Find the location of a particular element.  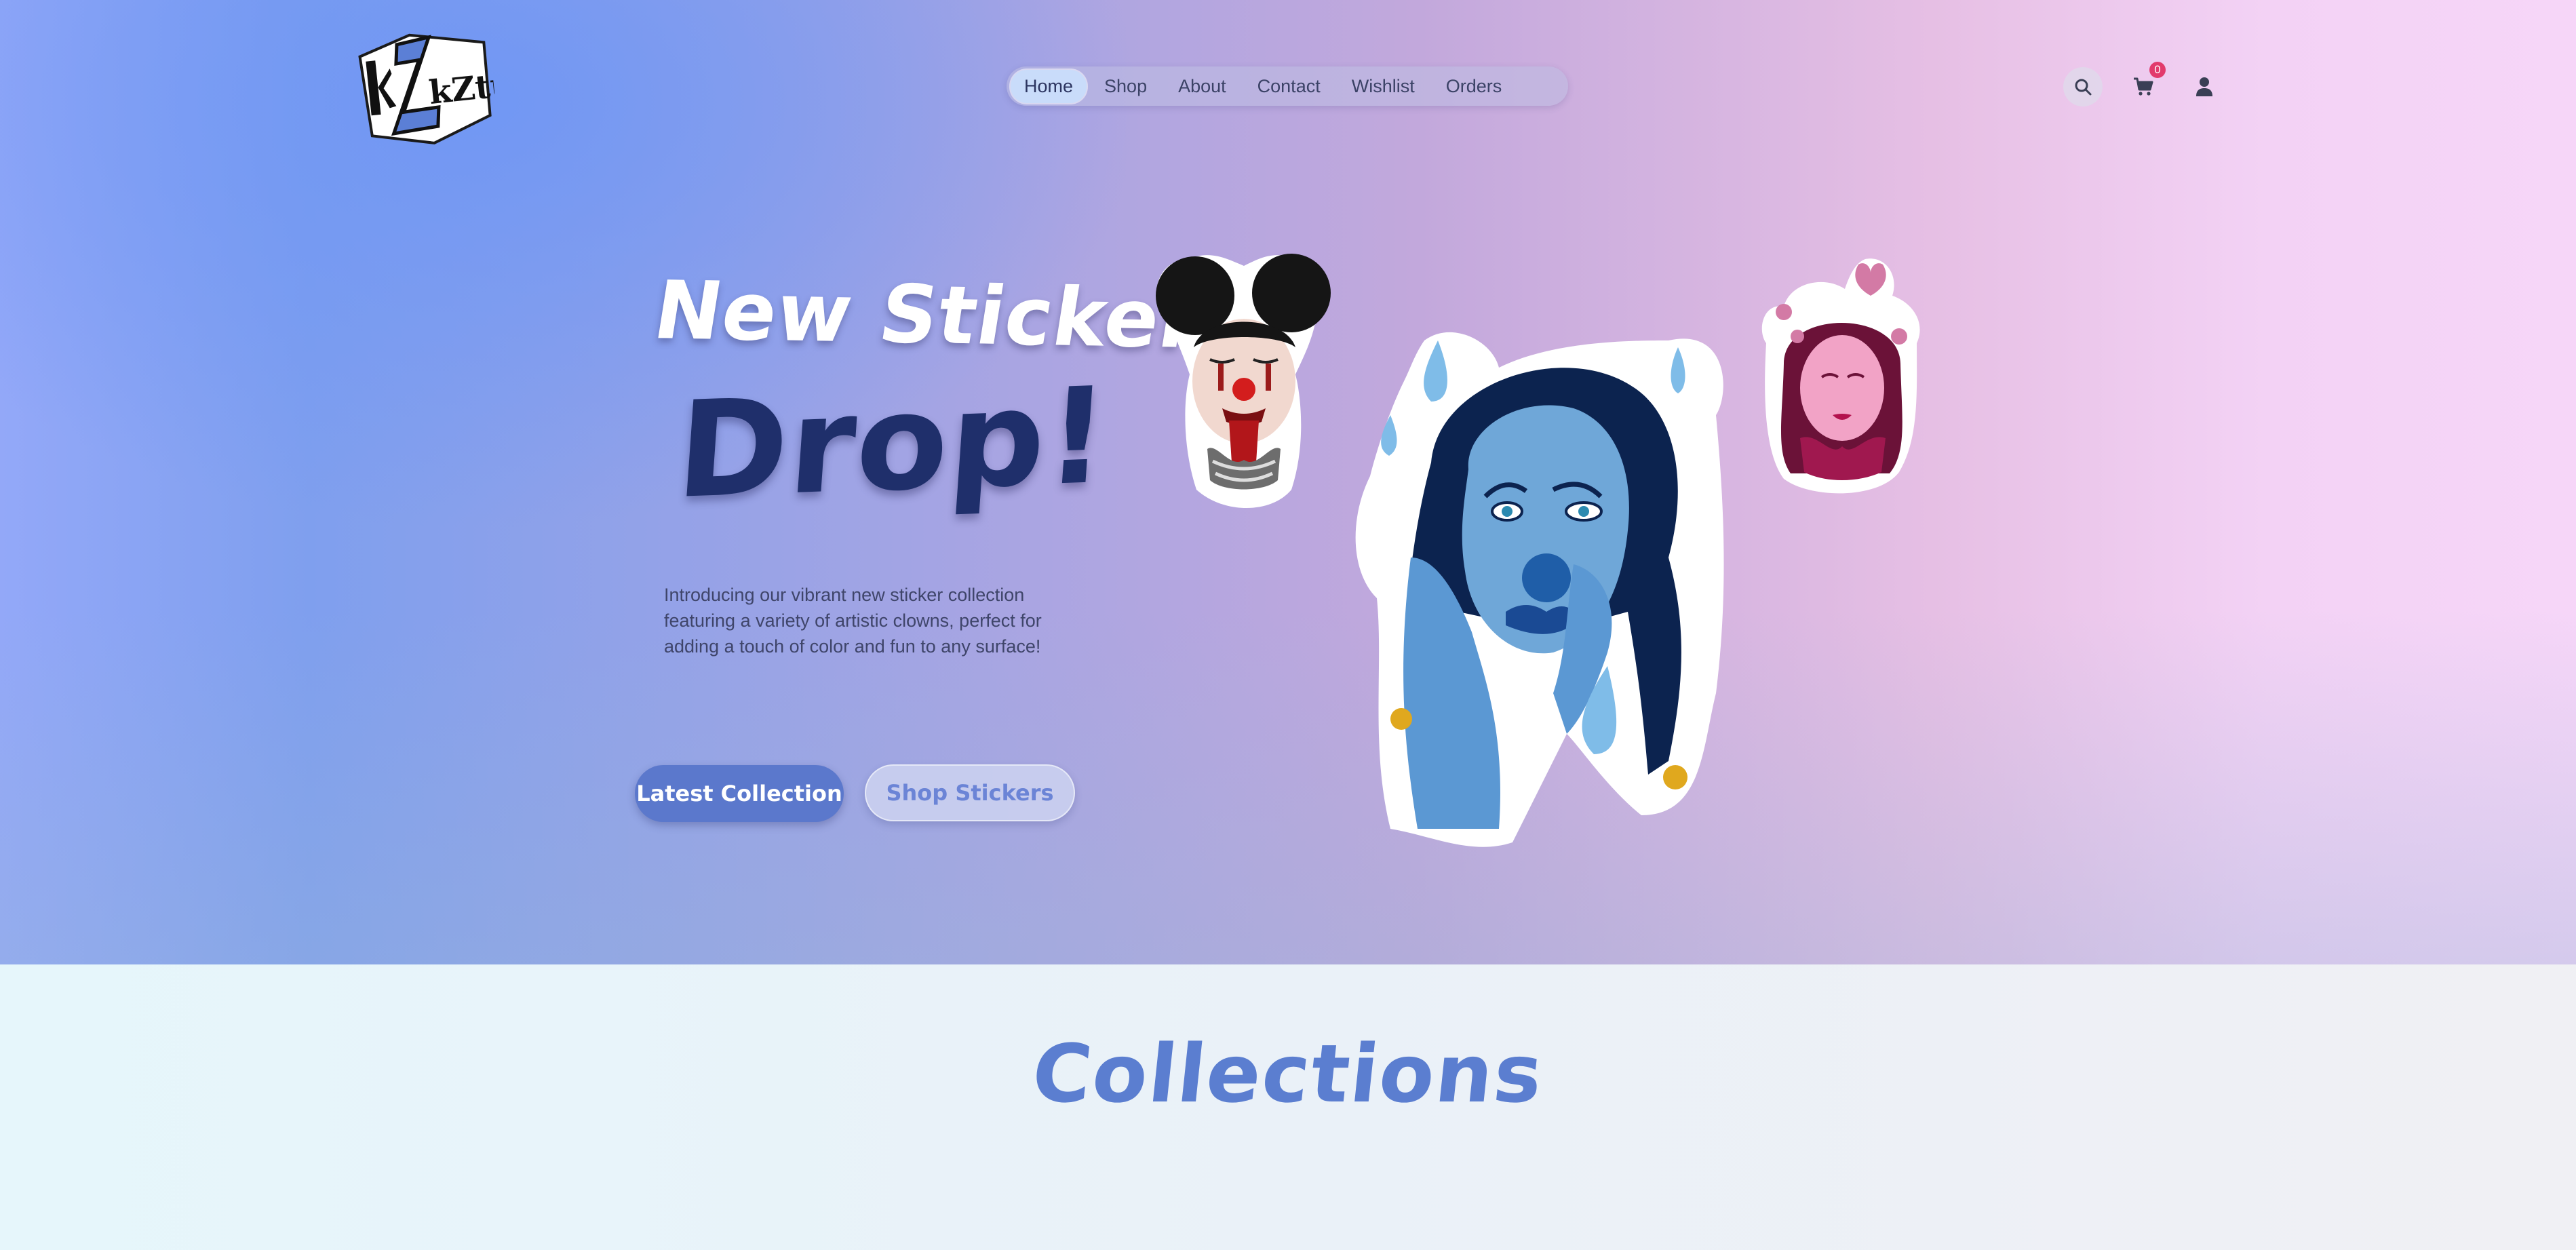

logo-graphic: kZtudioz is located at coordinates (474, 88).